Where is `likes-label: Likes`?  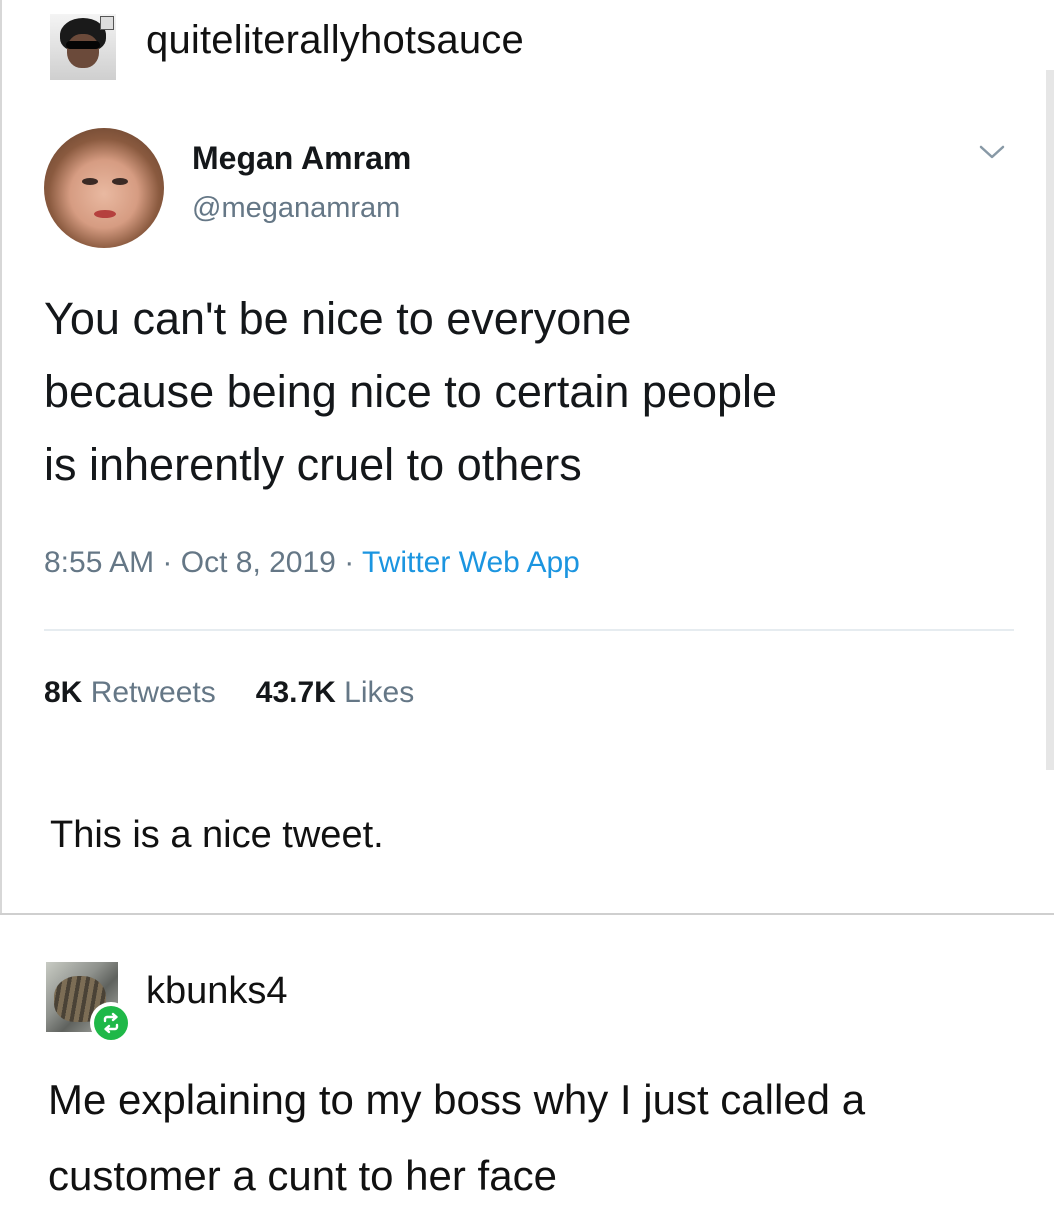
likes-label: Likes is located at coordinates (379, 692).